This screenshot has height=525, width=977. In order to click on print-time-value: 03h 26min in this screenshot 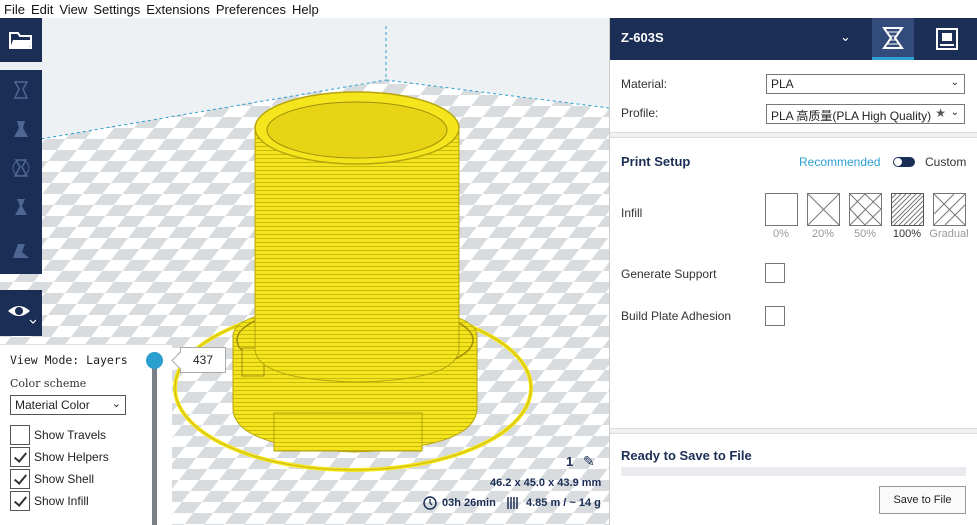, I will do `click(469, 503)`.